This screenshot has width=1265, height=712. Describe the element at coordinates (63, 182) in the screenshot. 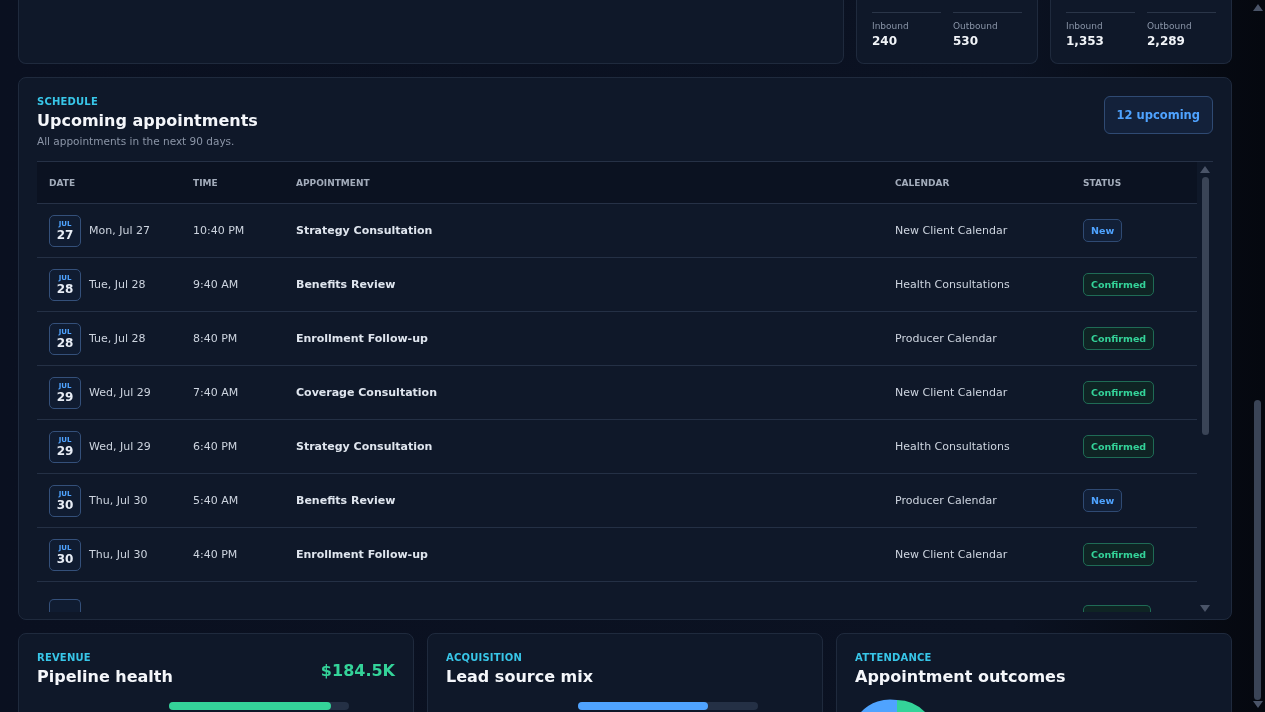

I see `column-header: DATE` at that location.